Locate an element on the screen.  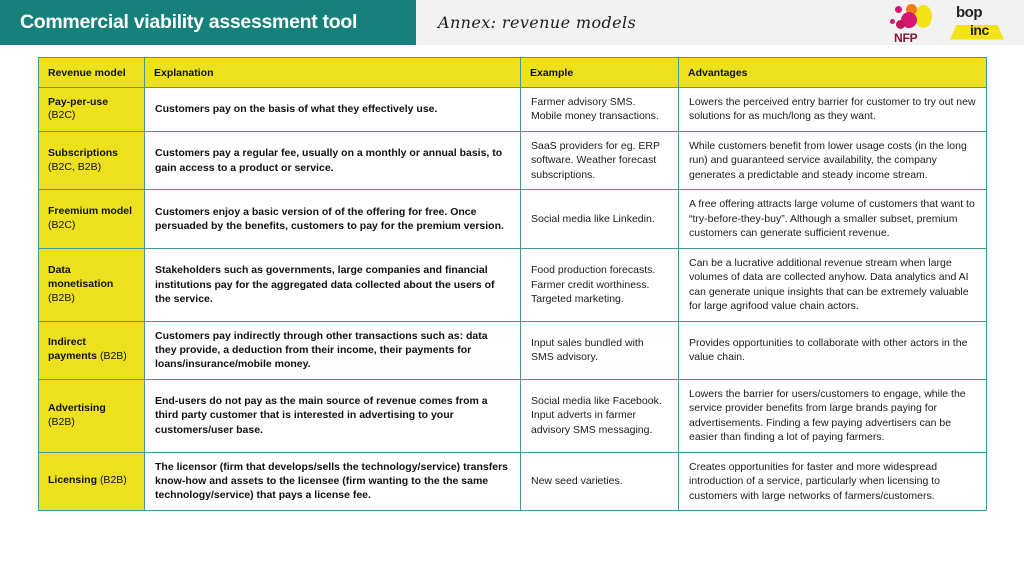
cell-revenue-model: Data monetisation (B2B) is located at coordinates (91, 284).